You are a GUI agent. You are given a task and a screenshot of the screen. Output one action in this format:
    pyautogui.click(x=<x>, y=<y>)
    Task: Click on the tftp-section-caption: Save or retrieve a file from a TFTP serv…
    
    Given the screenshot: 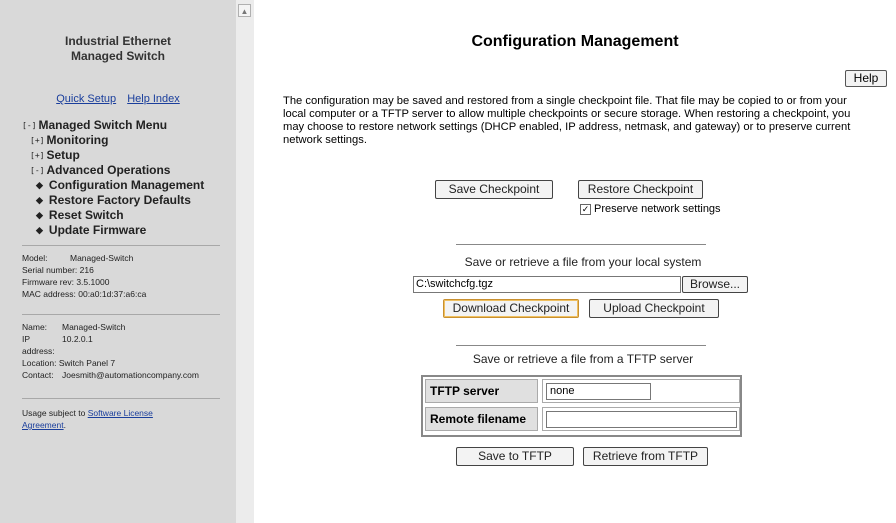 What is the action you would take?
    pyautogui.click(x=583, y=359)
    